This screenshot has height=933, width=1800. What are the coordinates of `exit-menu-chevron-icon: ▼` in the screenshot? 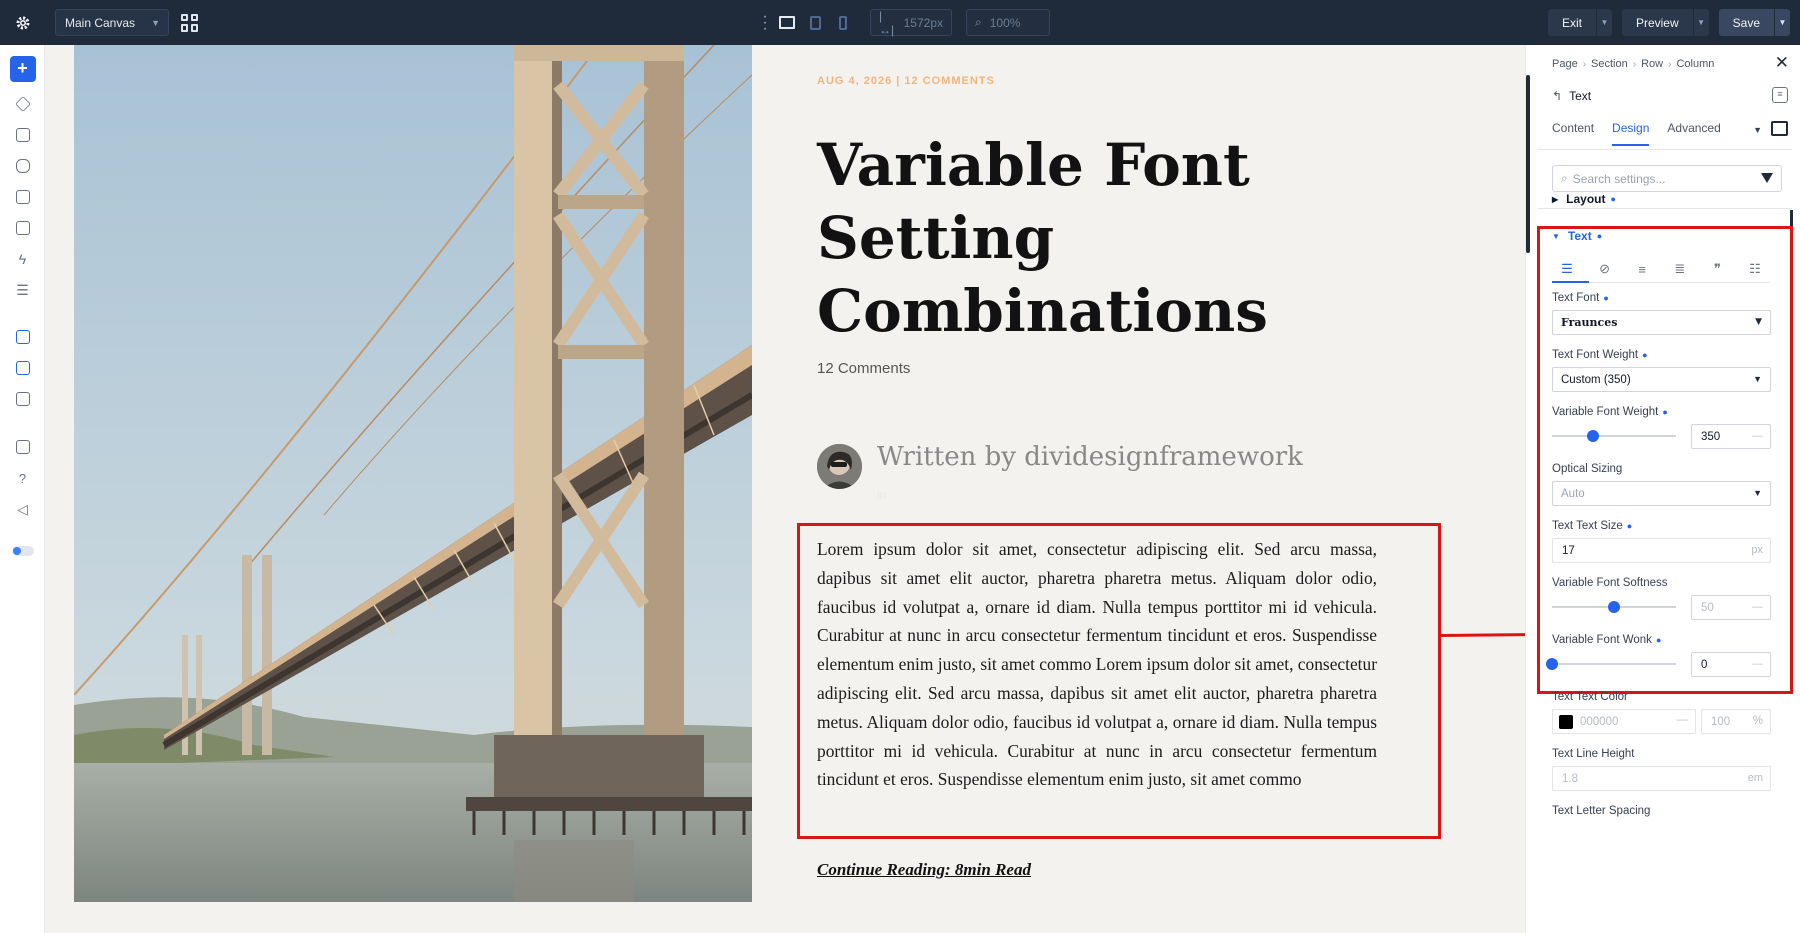 It's located at (1603, 22).